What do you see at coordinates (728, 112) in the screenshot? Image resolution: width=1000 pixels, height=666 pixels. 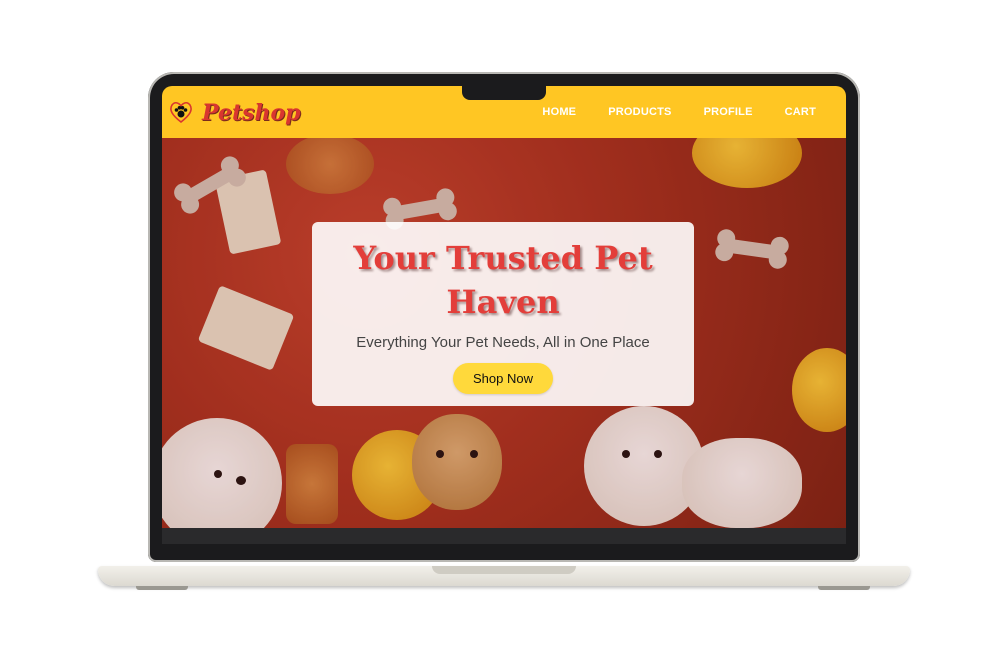 I see `nav-item-profile: PROFILE` at bounding box center [728, 112].